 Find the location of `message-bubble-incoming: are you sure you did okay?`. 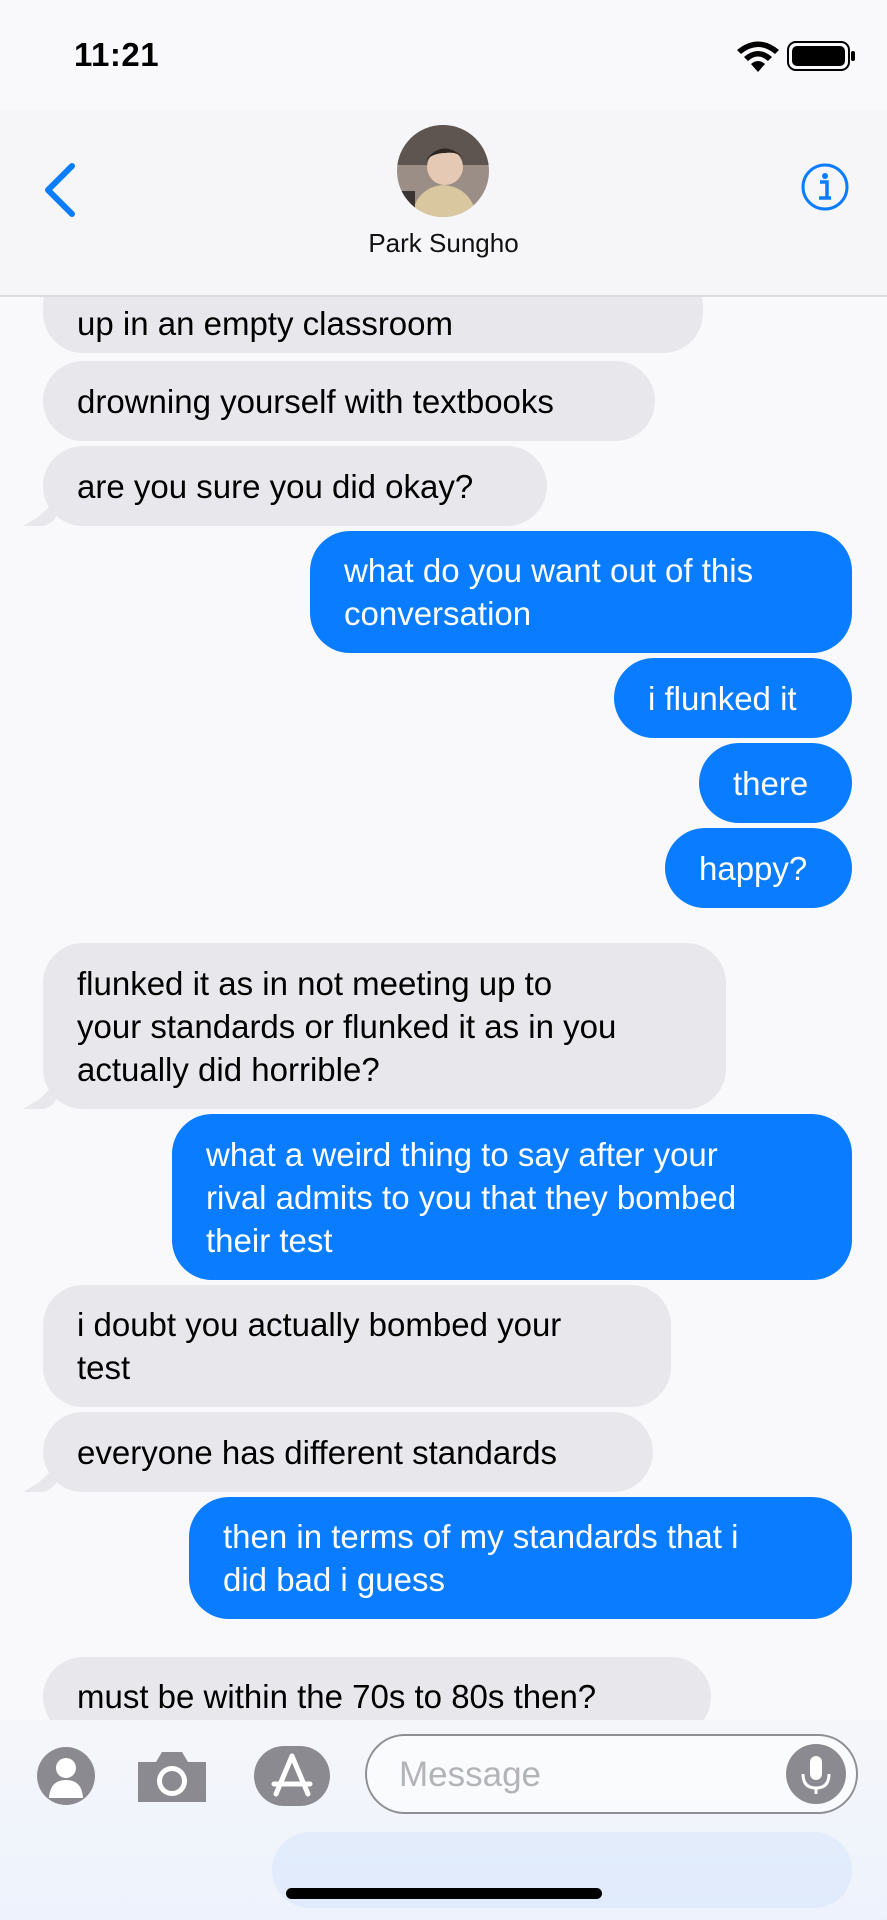

message-bubble-incoming: are you sure you did okay? is located at coordinates (295, 486).